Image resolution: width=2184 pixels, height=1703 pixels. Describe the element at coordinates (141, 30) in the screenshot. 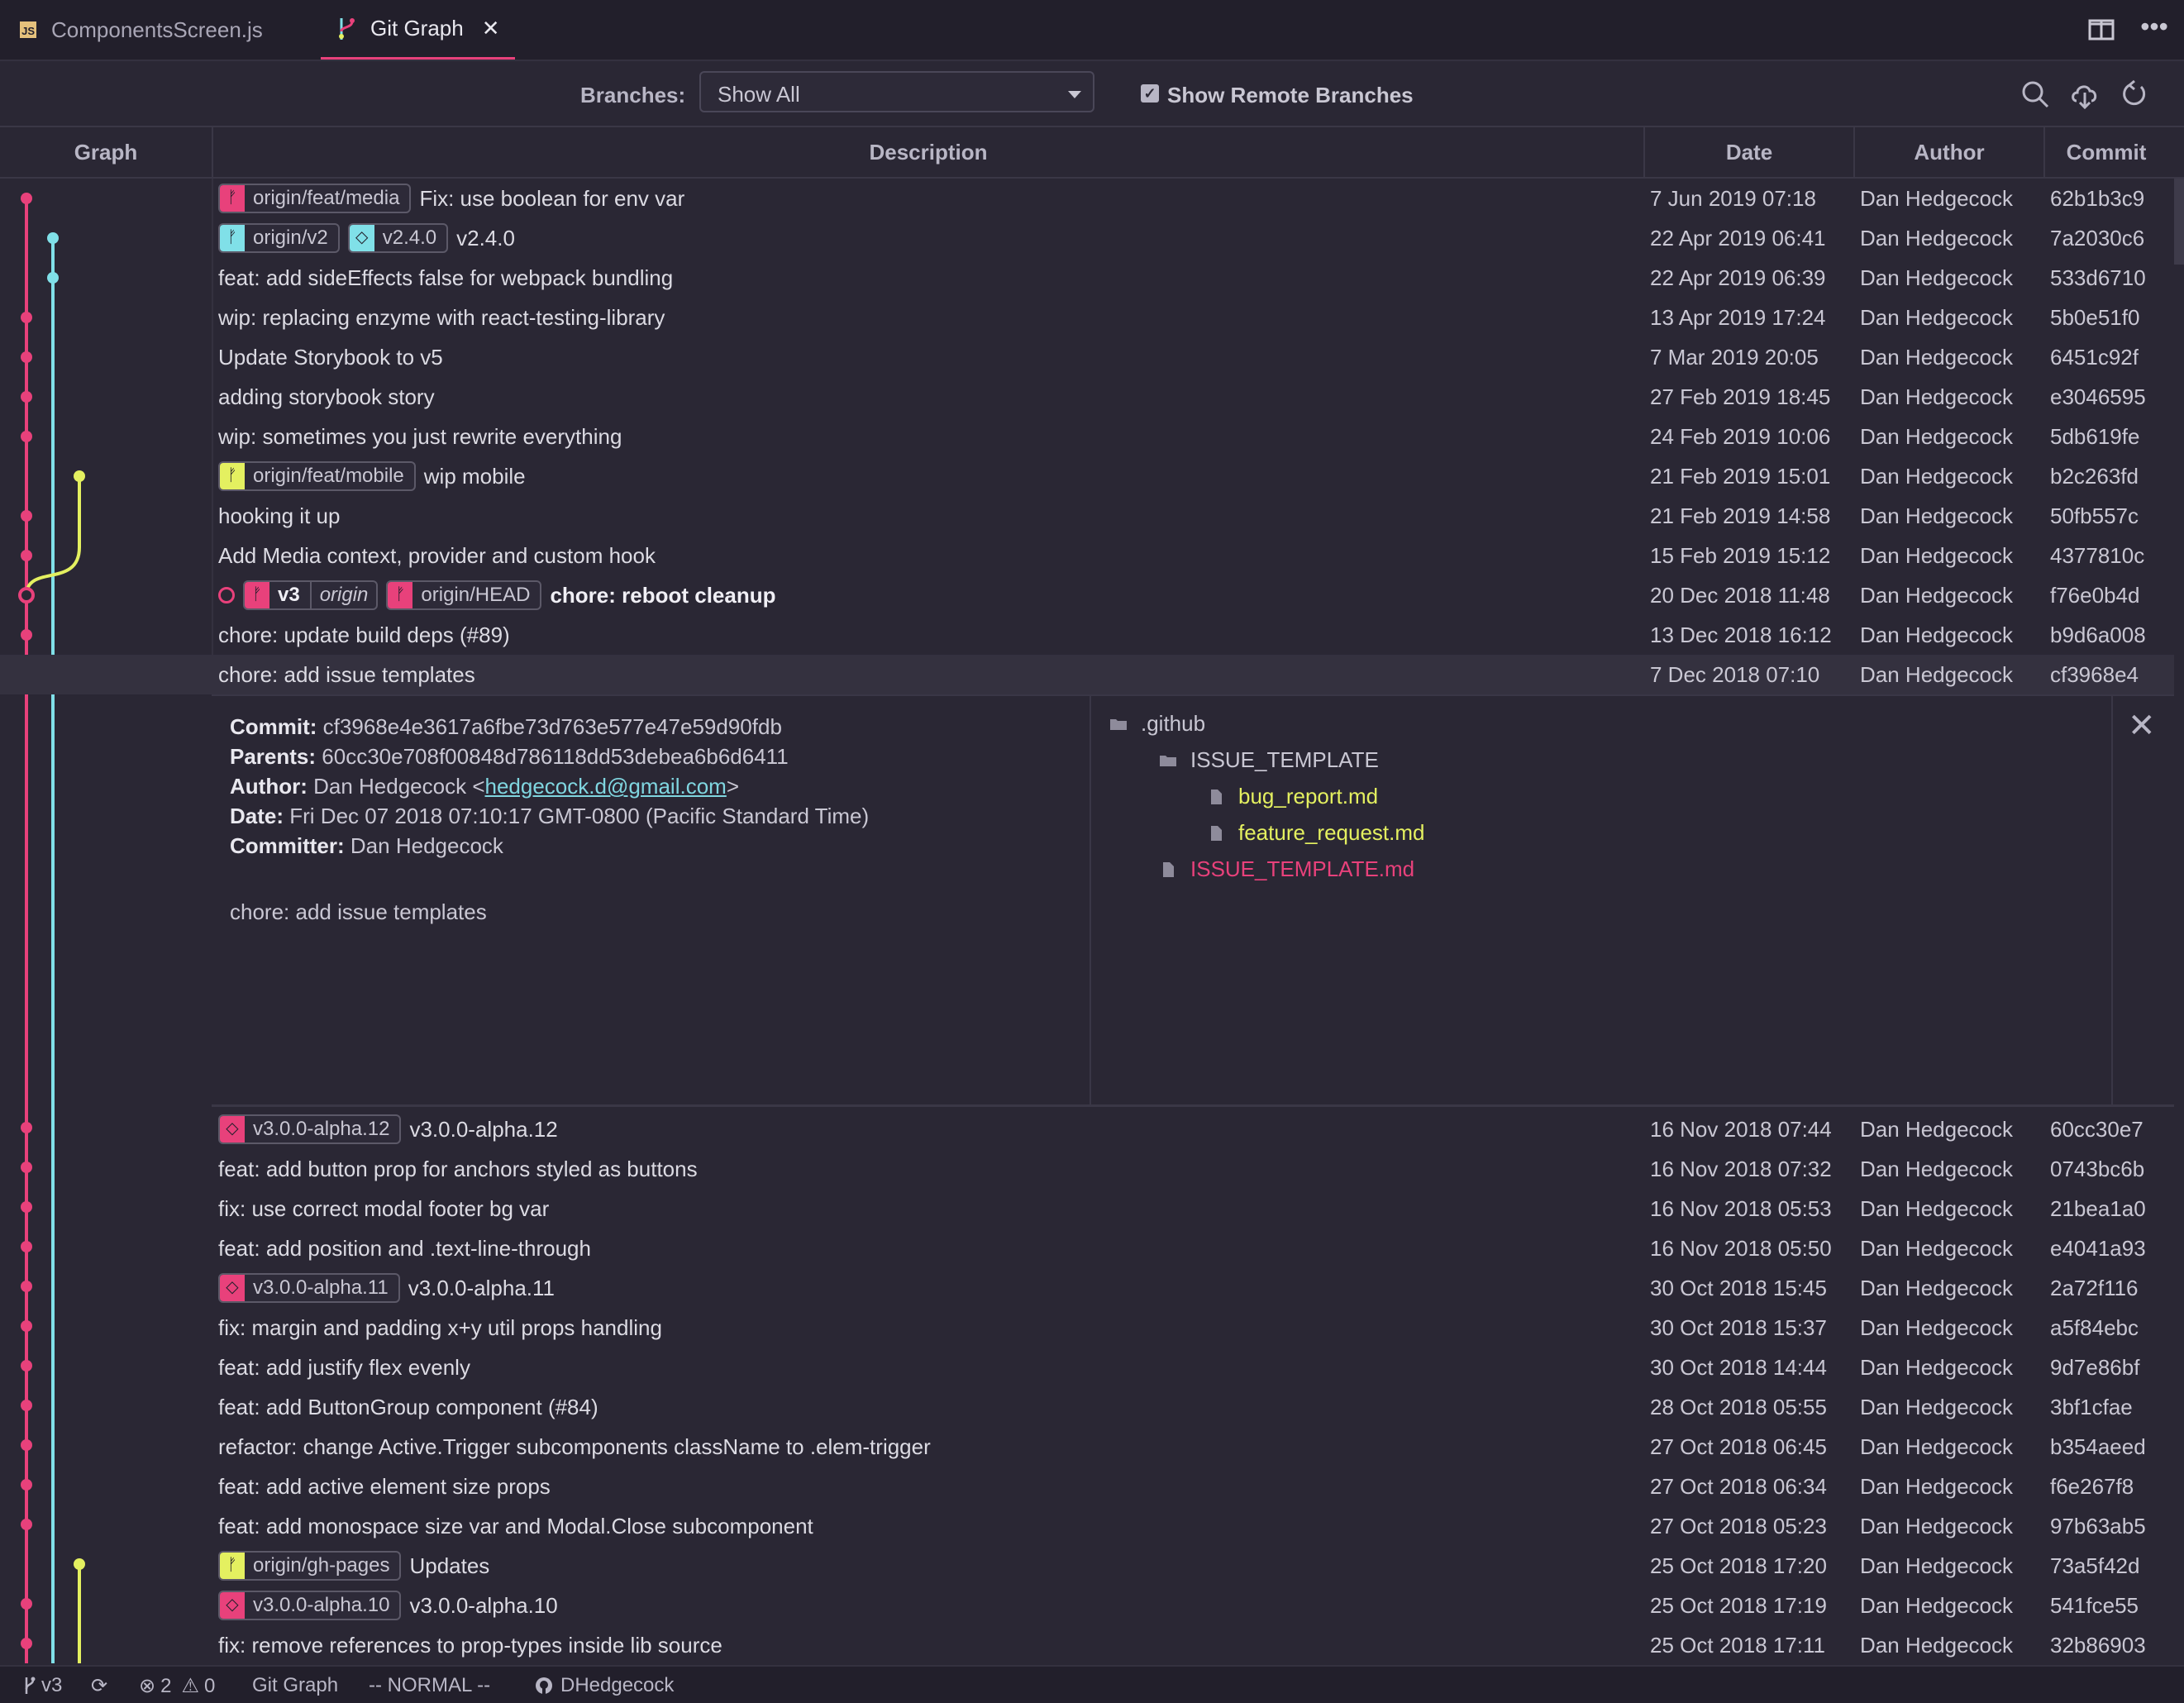

I see `tab-components-screen: JS ComponentsScreen.js` at that location.